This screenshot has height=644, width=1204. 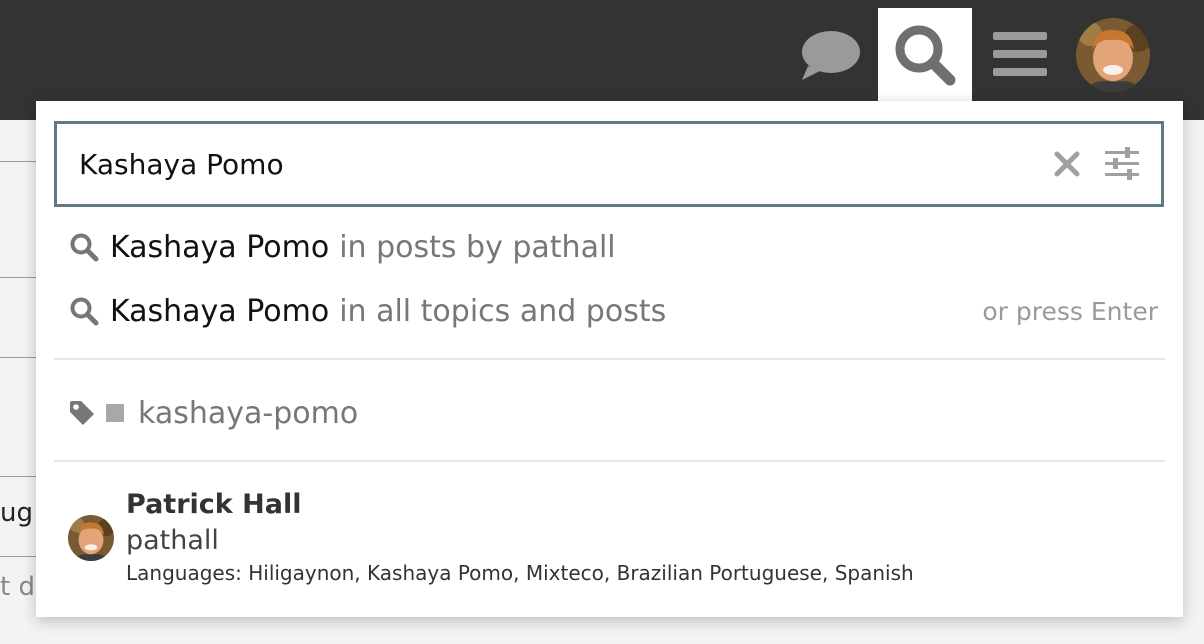 What do you see at coordinates (115, 413) in the screenshot?
I see `tag-color-swatch` at bounding box center [115, 413].